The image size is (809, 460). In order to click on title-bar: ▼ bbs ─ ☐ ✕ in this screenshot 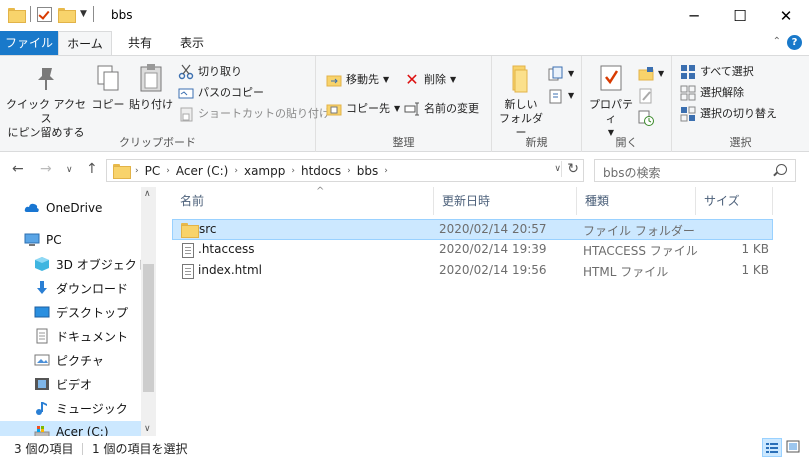, I will do `click(404, 15)`.